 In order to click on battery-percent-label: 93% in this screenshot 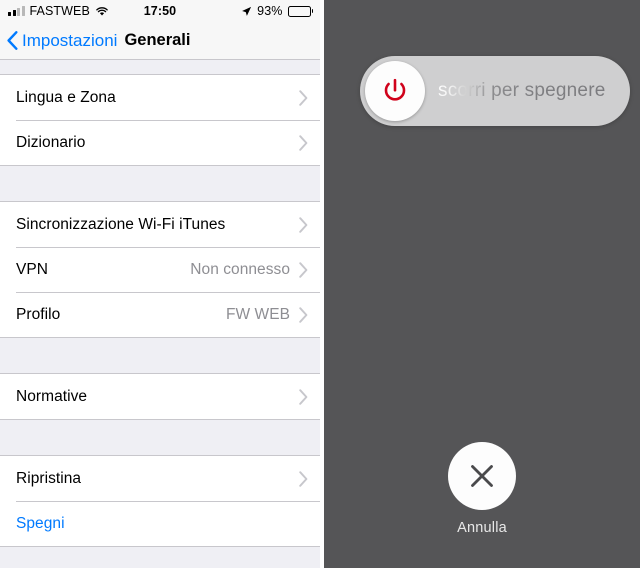, I will do `click(270, 11)`.